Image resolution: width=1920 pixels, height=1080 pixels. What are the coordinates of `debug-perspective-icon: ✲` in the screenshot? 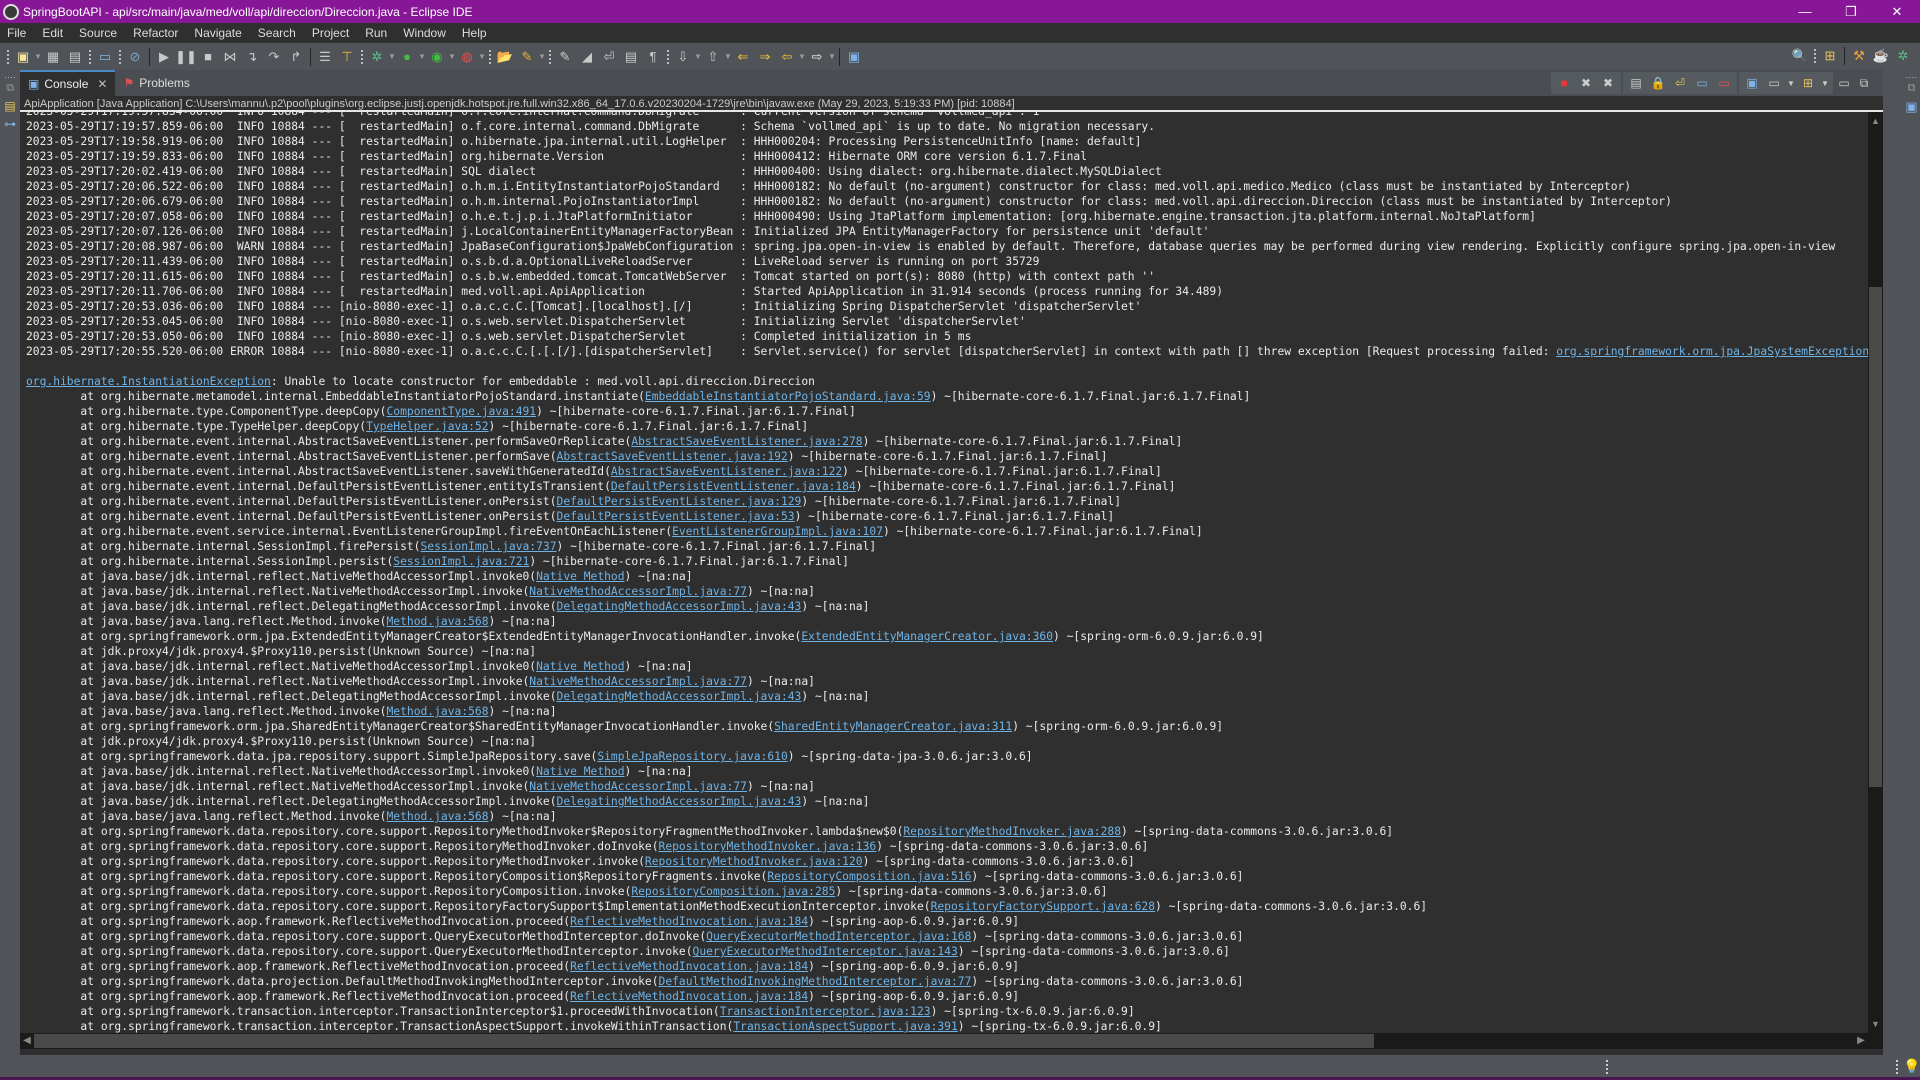 It's located at (1903, 56).